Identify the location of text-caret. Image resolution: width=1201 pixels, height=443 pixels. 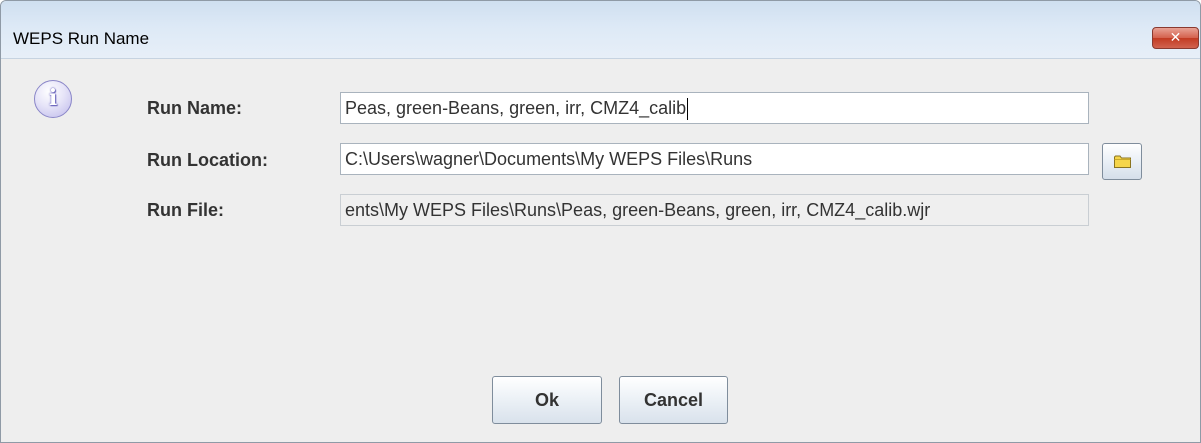
(688, 109).